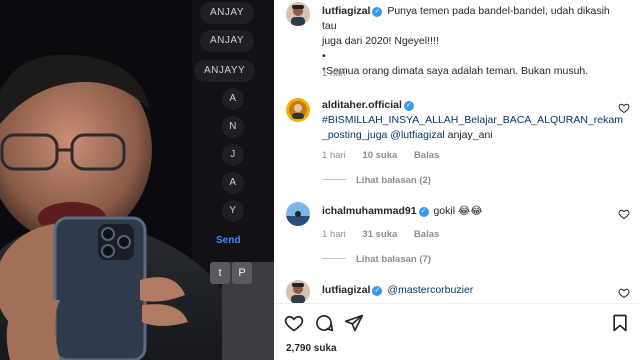 The height and width of the screenshot is (360, 640). What do you see at coordinates (354, 323) in the screenshot?
I see `share-icon` at bounding box center [354, 323].